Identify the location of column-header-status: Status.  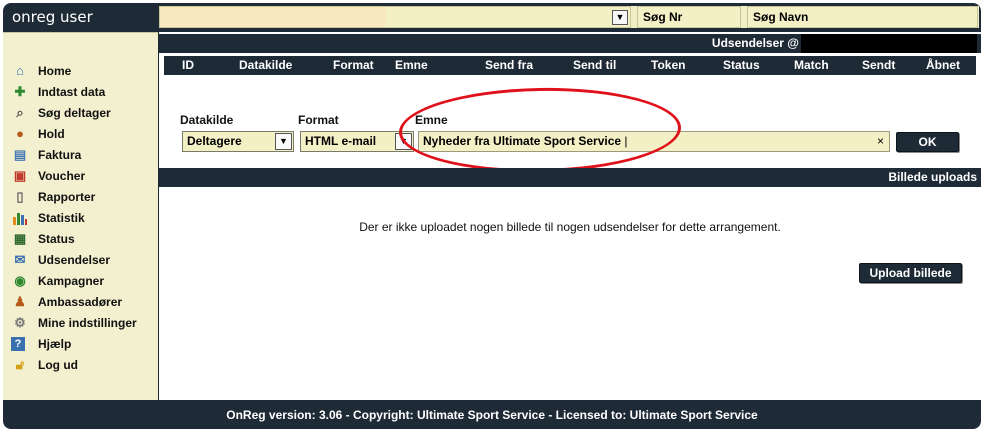
(741, 65).